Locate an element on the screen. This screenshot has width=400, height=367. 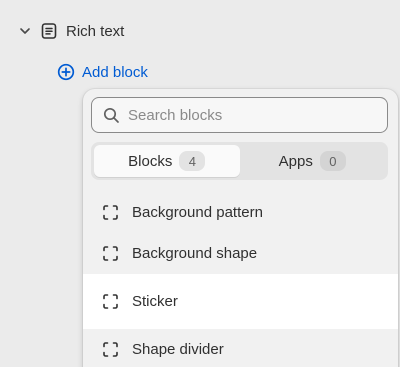
add-block-label: Add block is located at coordinates (115, 72).